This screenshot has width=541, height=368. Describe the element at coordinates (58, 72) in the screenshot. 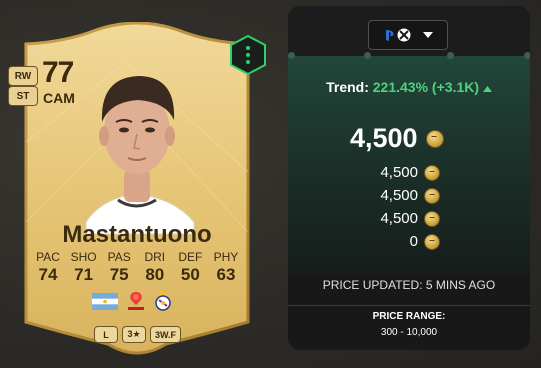

I see `overall-rating: 77` at that location.